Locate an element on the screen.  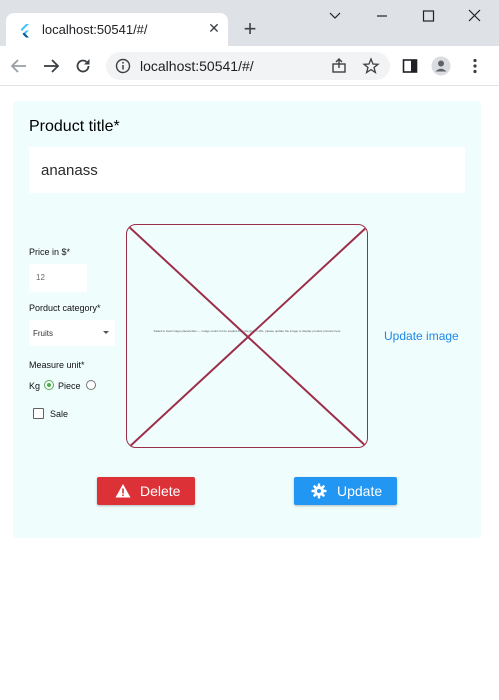
url-text: localhost:50541/#/ is located at coordinates (197, 66).